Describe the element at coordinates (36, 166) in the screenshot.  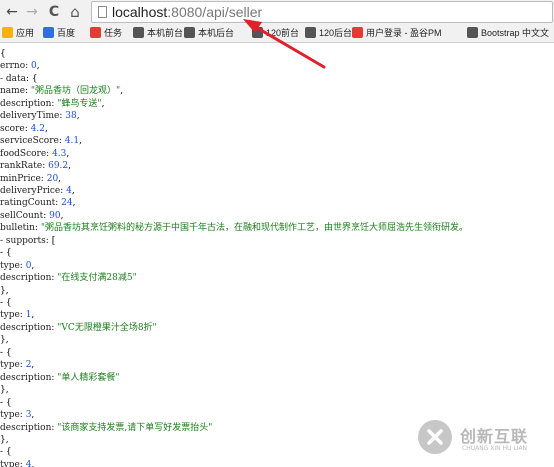
I see `json-line-text: rankRate: 69.2,` at that location.